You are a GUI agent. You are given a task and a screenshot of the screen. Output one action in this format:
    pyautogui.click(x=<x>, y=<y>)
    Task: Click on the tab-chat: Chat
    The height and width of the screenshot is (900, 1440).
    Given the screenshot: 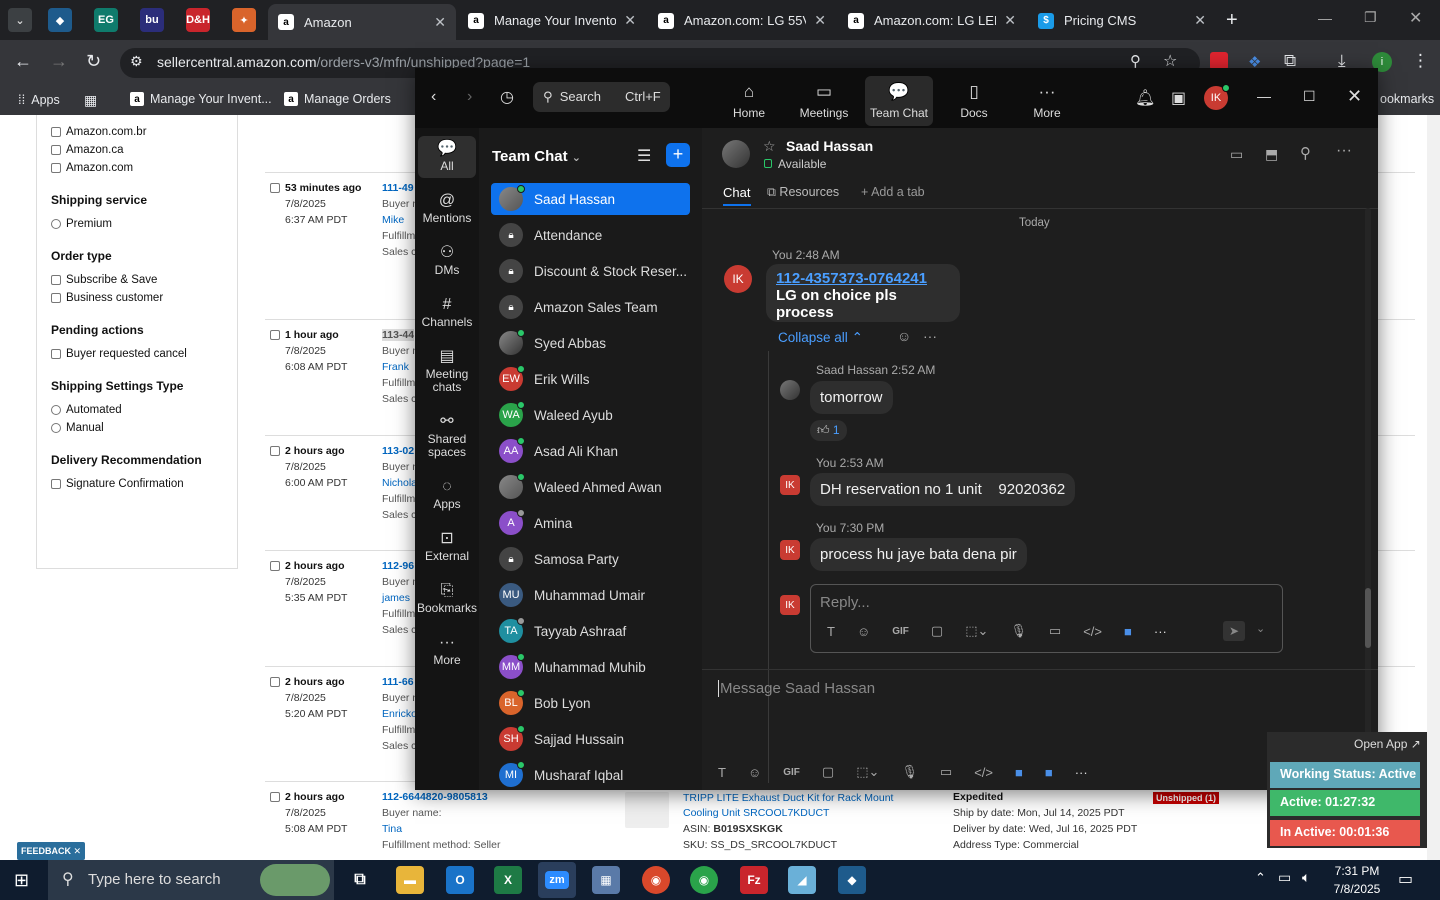 What is the action you would take?
    pyautogui.click(x=736, y=192)
    